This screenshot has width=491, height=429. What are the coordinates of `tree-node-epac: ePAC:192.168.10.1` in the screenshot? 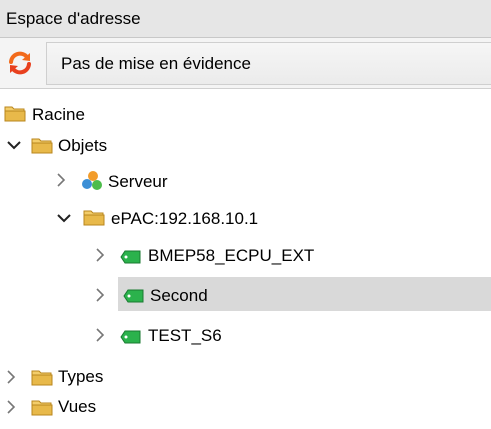 It's located at (245, 218).